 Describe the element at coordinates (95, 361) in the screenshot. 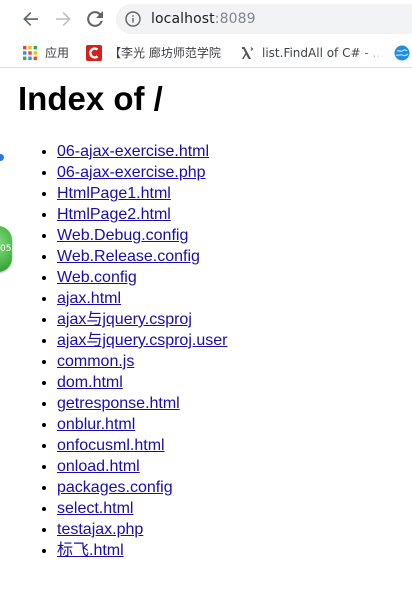

I see `file-link: common.js` at that location.